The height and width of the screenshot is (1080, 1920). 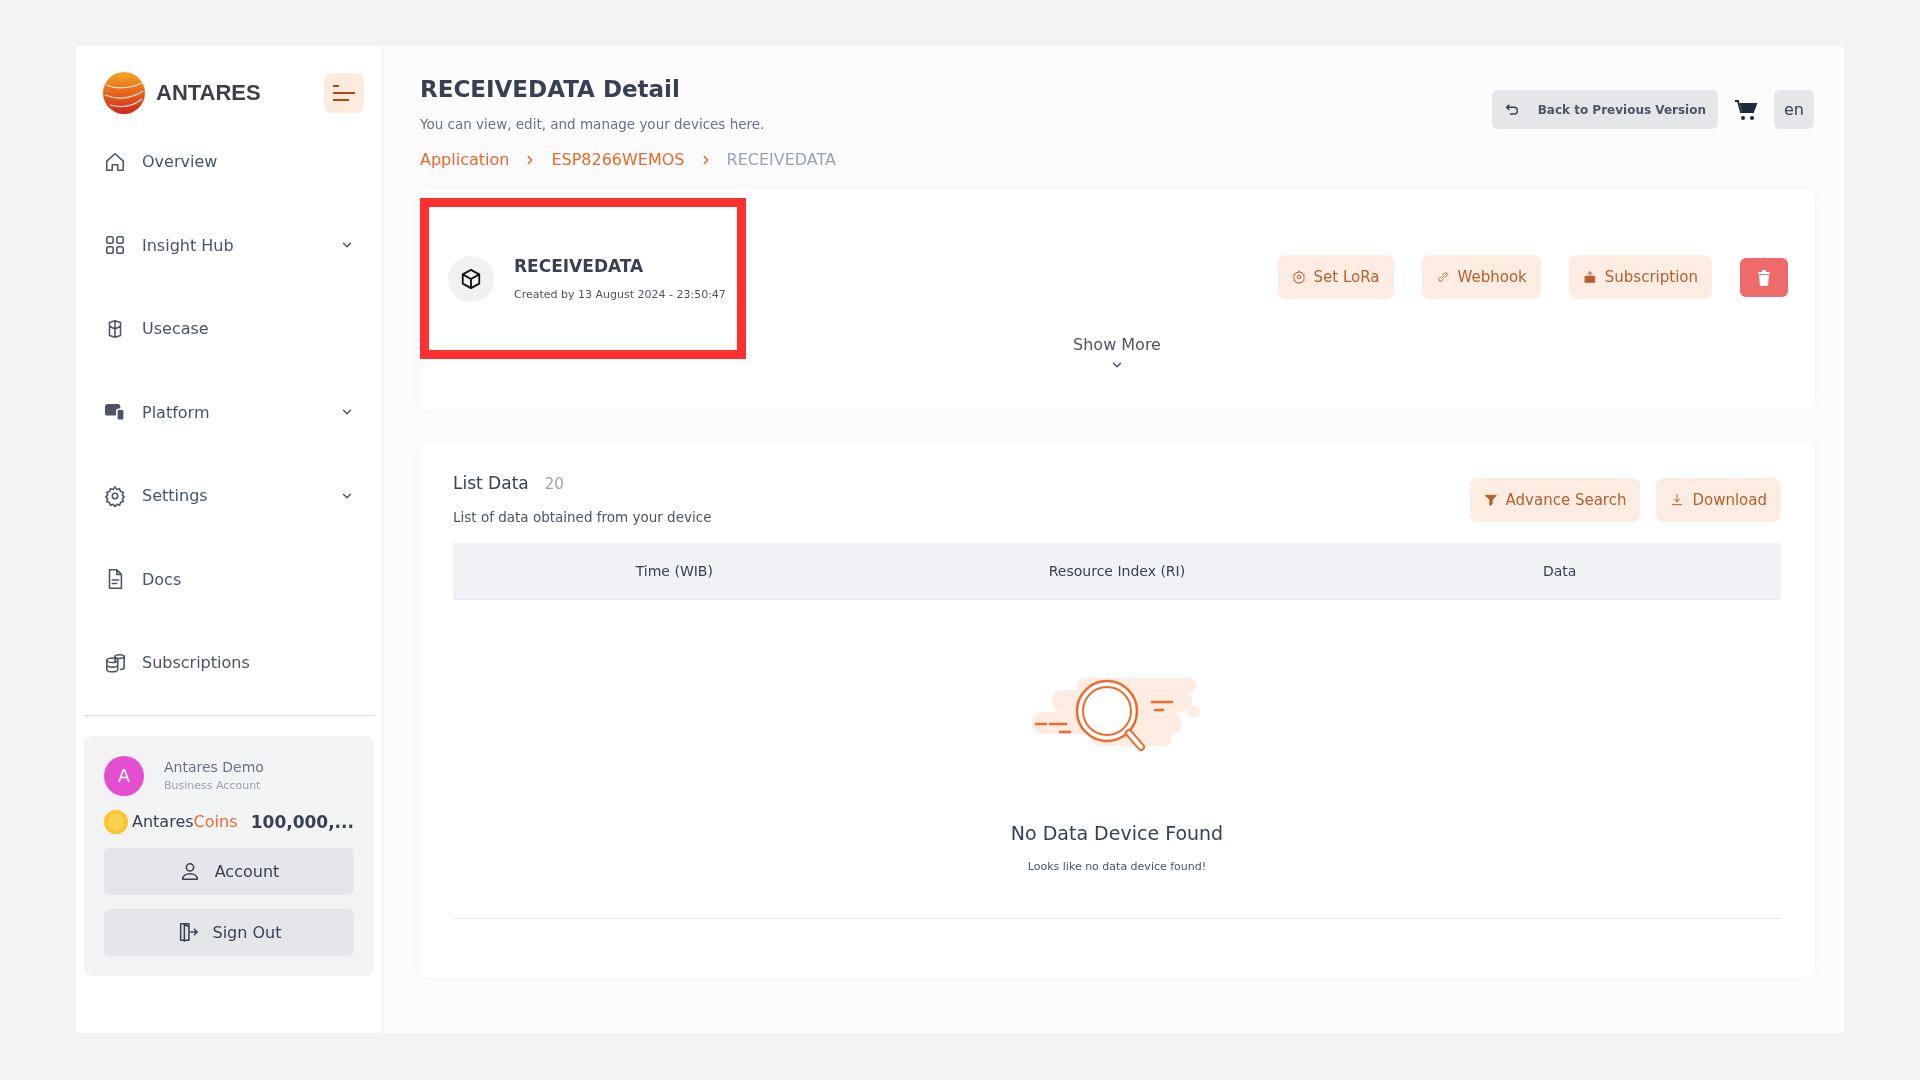 What do you see at coordinates (124, 775) in the screenshot?
I see `avatar: A` at bounding box center [124, 775].